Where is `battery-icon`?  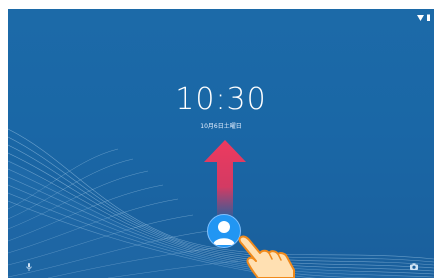
battery-icon is located at coordinates (428, 17).